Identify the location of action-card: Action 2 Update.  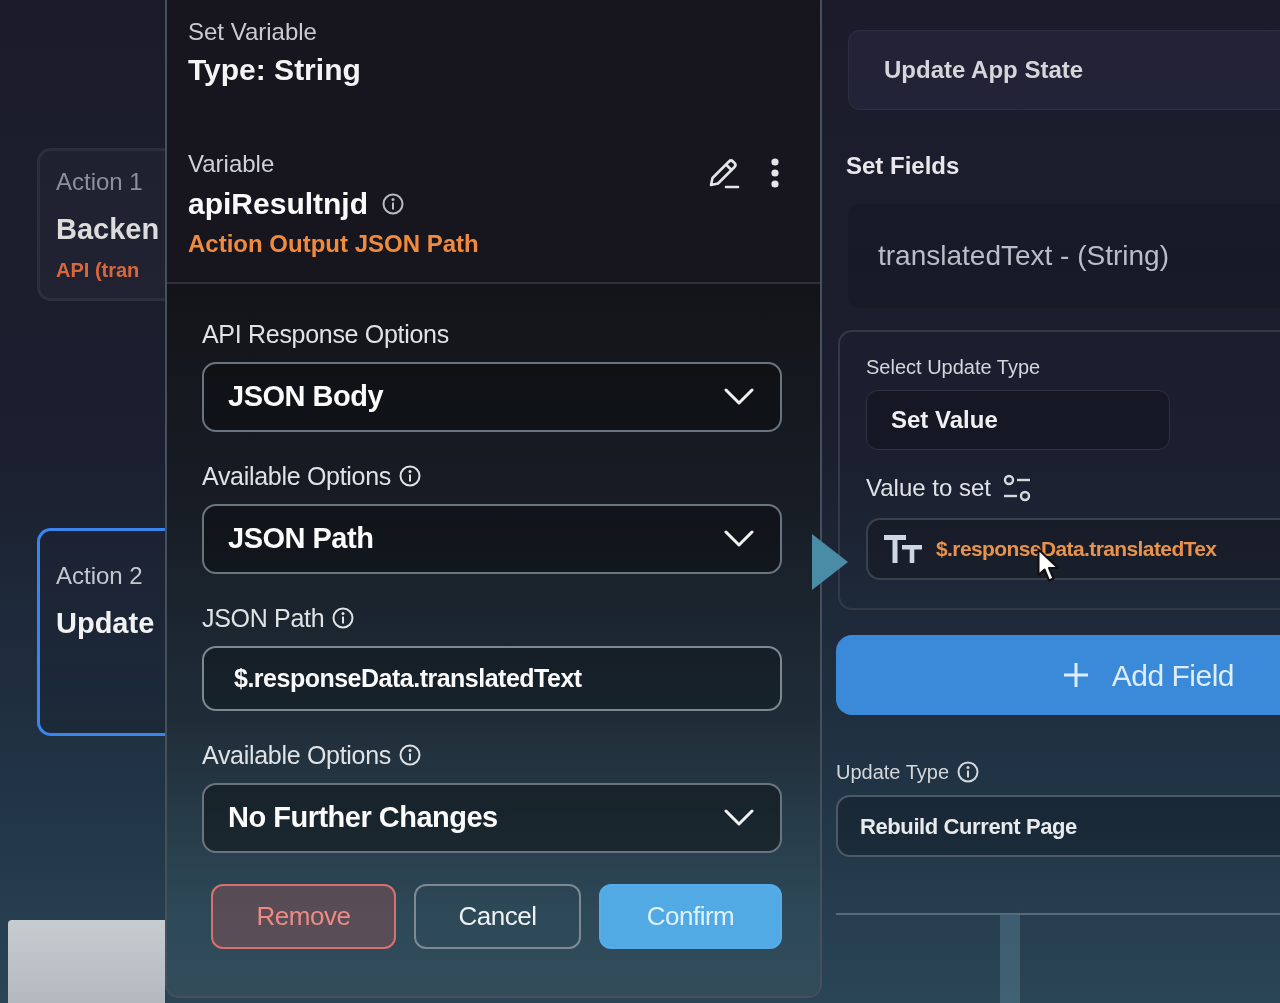
(101, 632).